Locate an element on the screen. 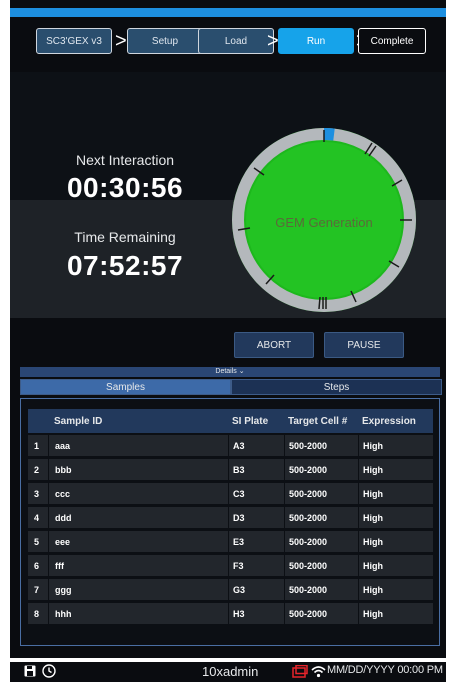 This screenshot has width=453, height=682. table-row: 1 aaa A3 500-2000 High is located at coordinates (230, 446).